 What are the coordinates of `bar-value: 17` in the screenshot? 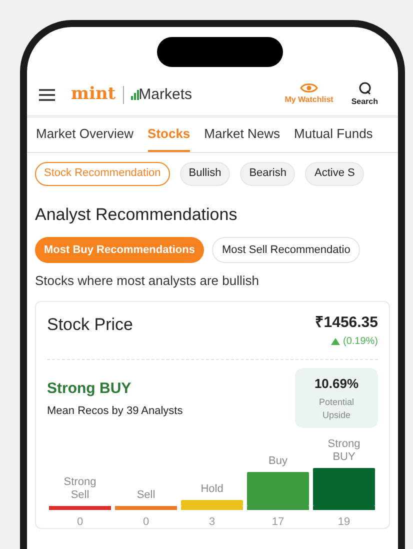 It's located at (278, 522).